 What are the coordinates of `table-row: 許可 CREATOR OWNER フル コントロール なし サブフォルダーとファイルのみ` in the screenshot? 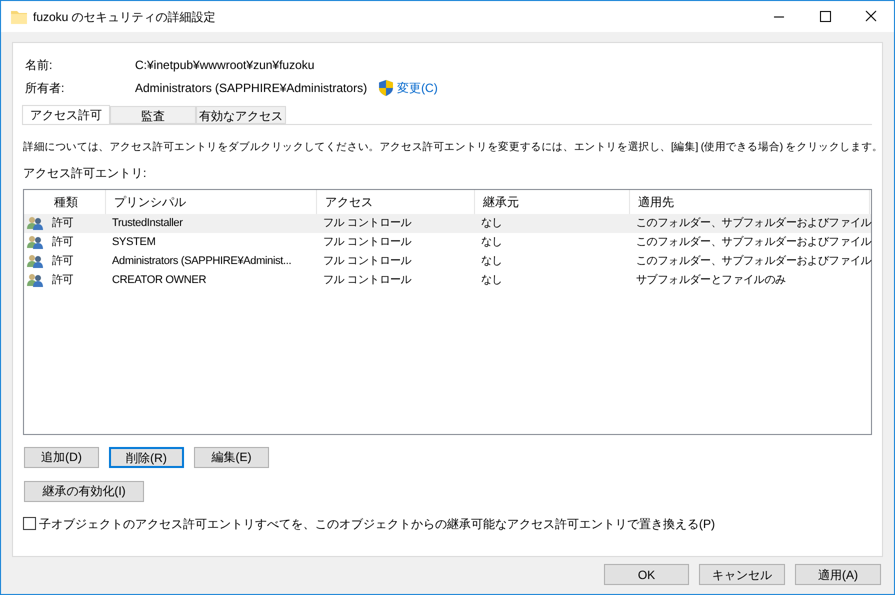 It's located at (447, 280).